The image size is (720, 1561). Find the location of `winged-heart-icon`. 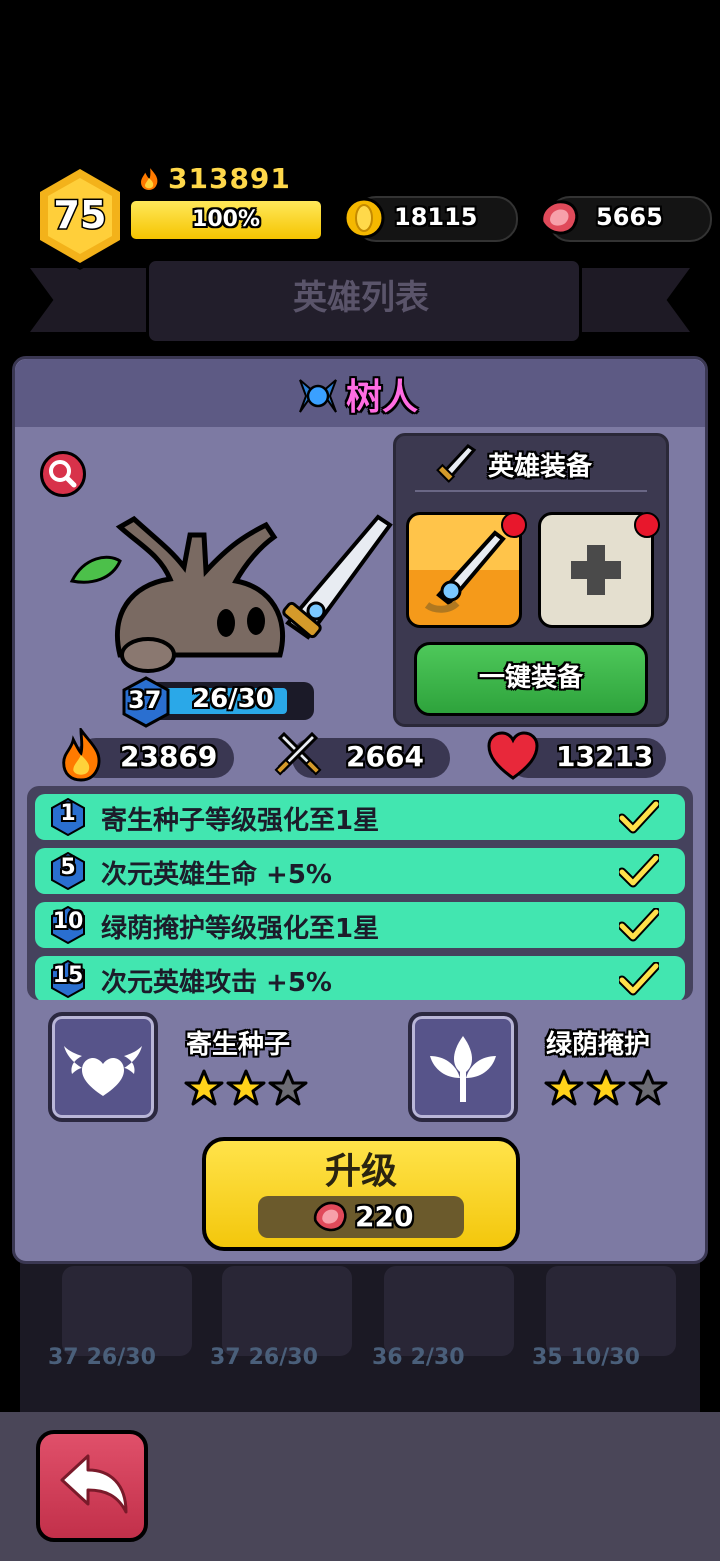

winged-heart-icon is located at coordinates (103, 1071).